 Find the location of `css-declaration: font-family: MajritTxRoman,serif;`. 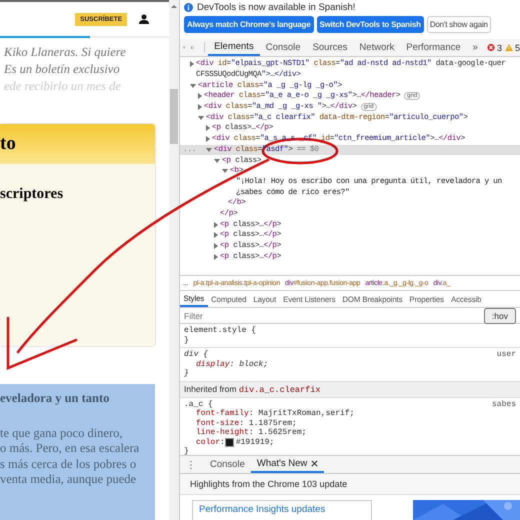

css-declaration: font-family: MajritTxRoman,serif; is located at coordinates (350, 413).